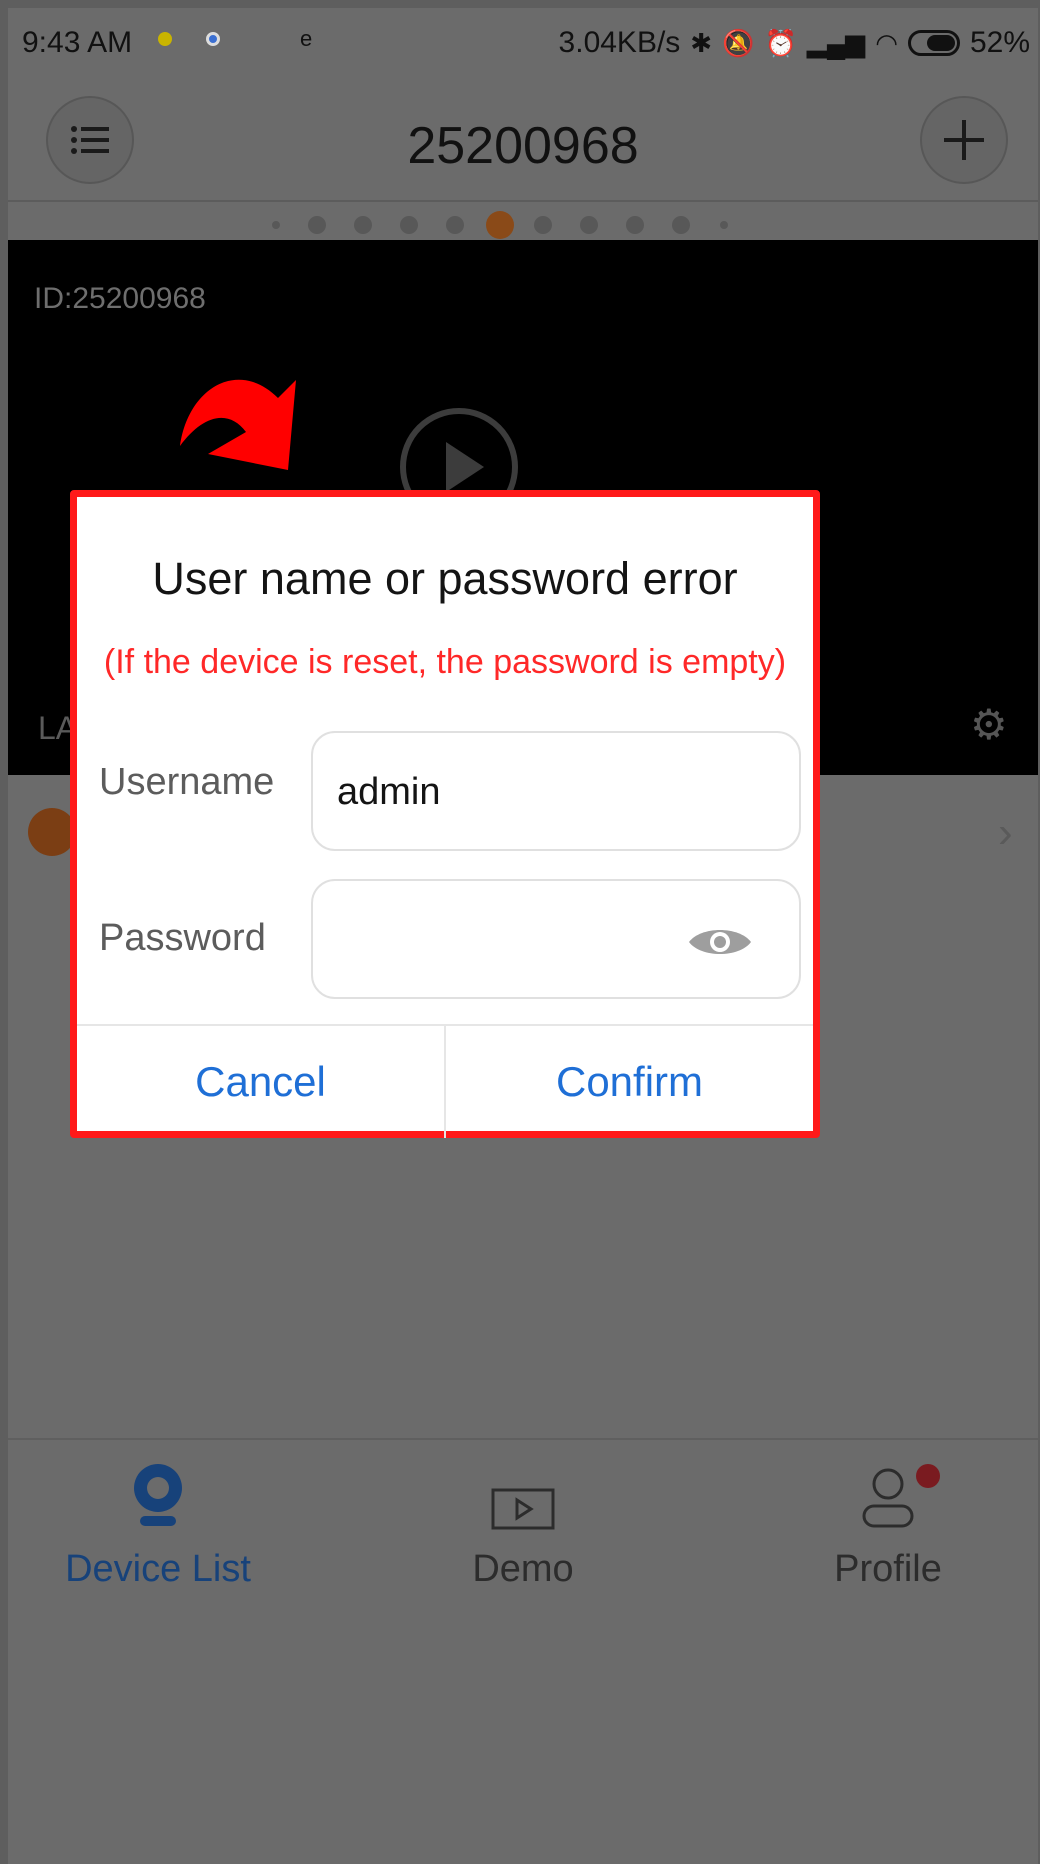 The height and width of the screenshot is (1864, 1040). I want to click on username-field: admin, so click(556, 791).